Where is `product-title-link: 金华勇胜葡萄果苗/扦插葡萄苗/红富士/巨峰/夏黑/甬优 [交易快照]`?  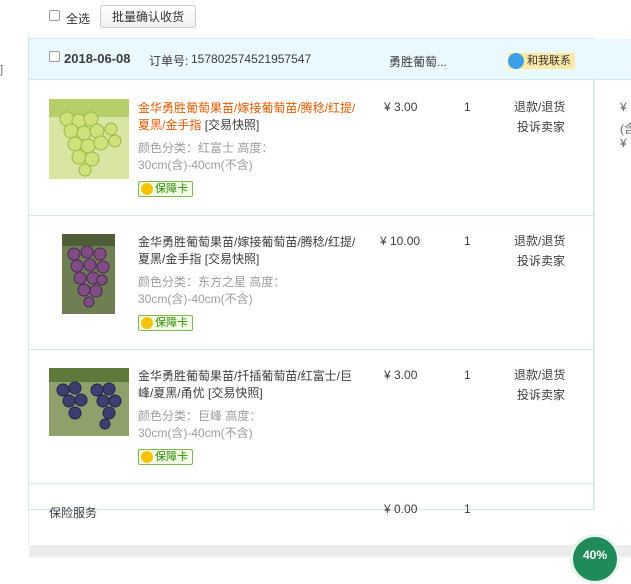
product-title-link: 金华勇胜葡萄果苗/扦插葡萄苗/红富士/巨峰/夏黑/甬优 [交易快照] is located at coordinates (247, 385).